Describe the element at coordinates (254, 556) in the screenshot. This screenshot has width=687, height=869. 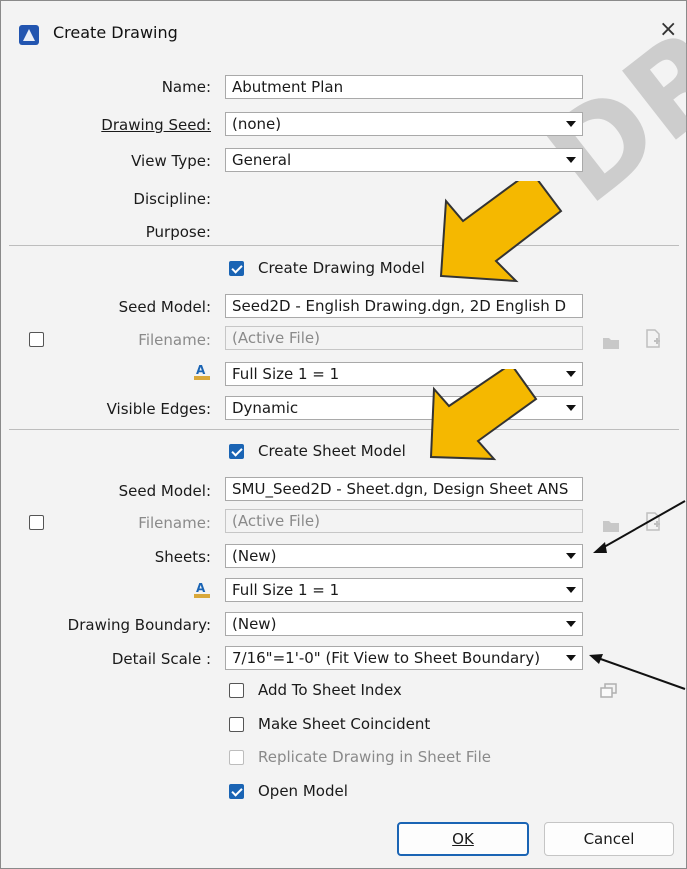
I see `sheets-value: (New)` at that location.